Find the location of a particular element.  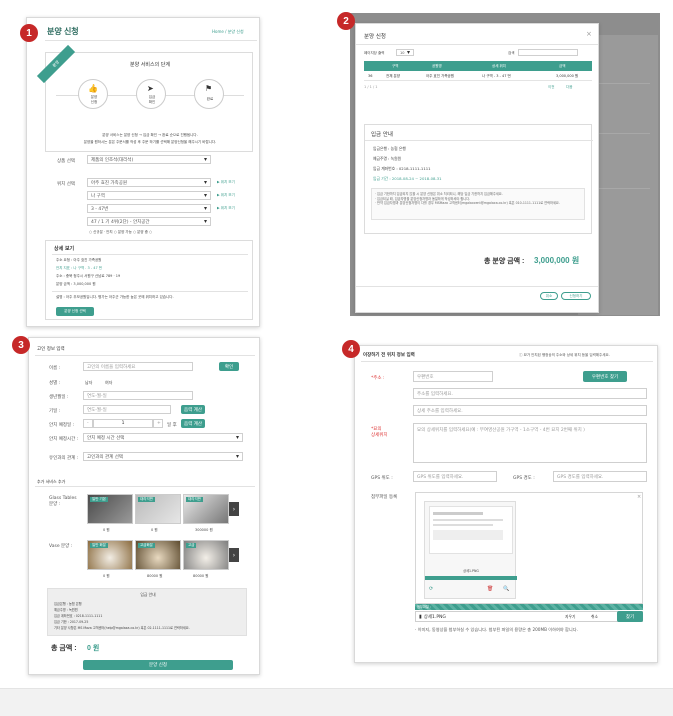

bank-line: 입금 기간 : 2018-08-24 ~ 2018-08-31 is located at coordinates (407, 178).